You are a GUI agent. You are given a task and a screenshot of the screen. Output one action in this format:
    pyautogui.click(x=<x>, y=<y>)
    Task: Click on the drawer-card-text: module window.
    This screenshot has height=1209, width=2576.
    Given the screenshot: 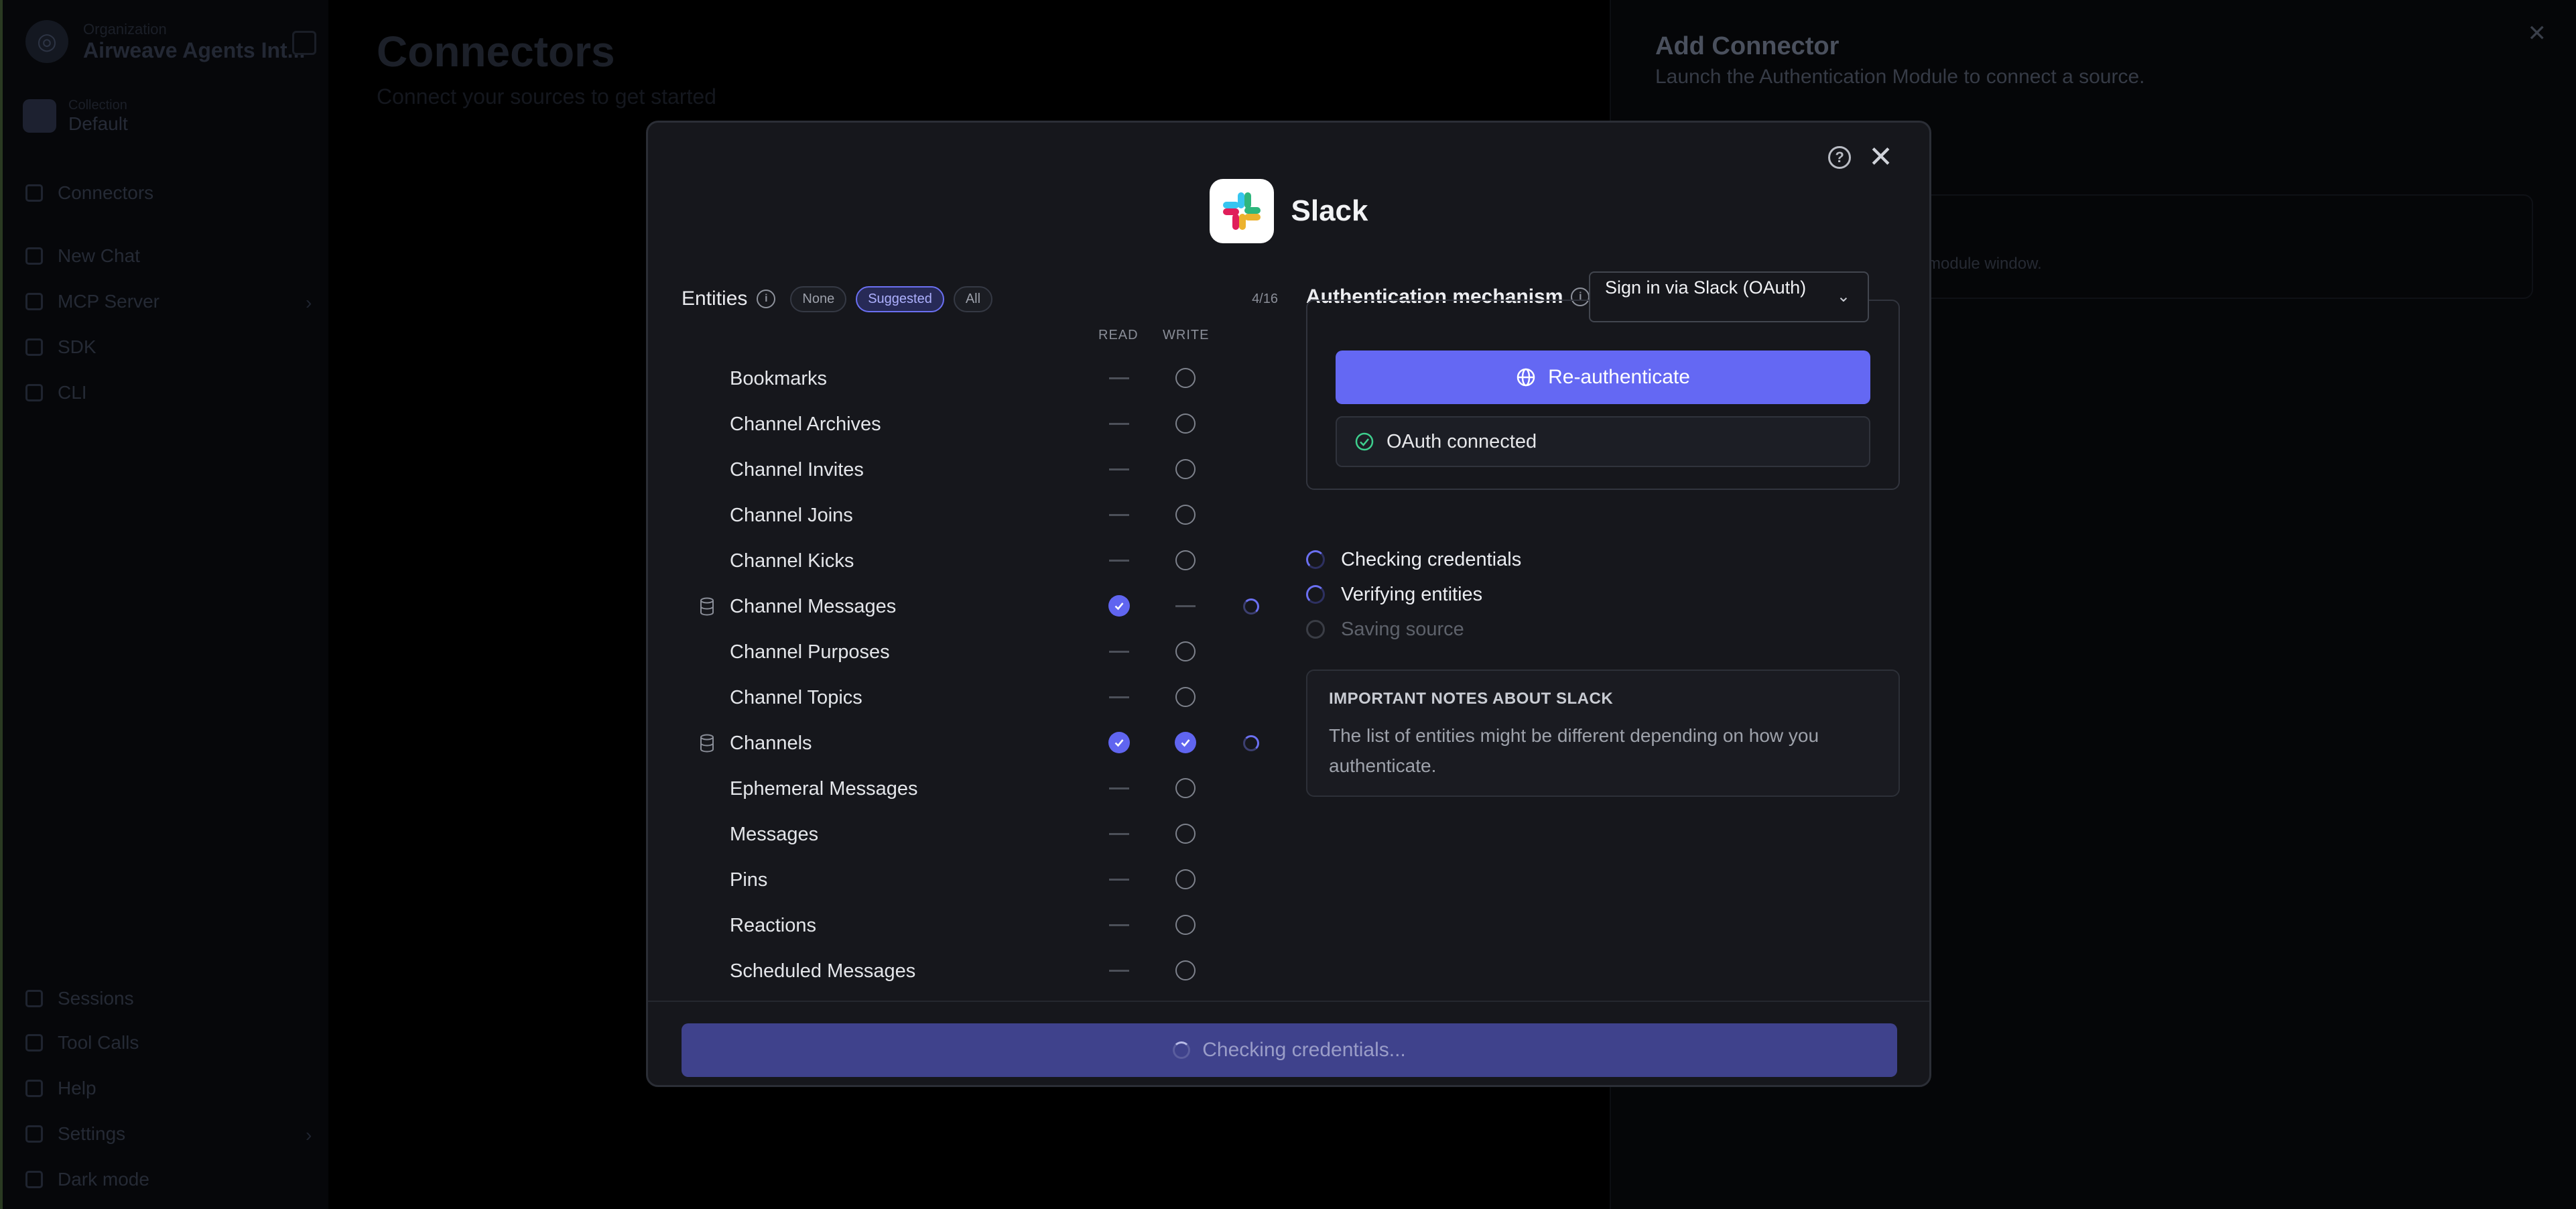 What is the action you would take?
    pyautogui.click(x=1984, y=264)
    